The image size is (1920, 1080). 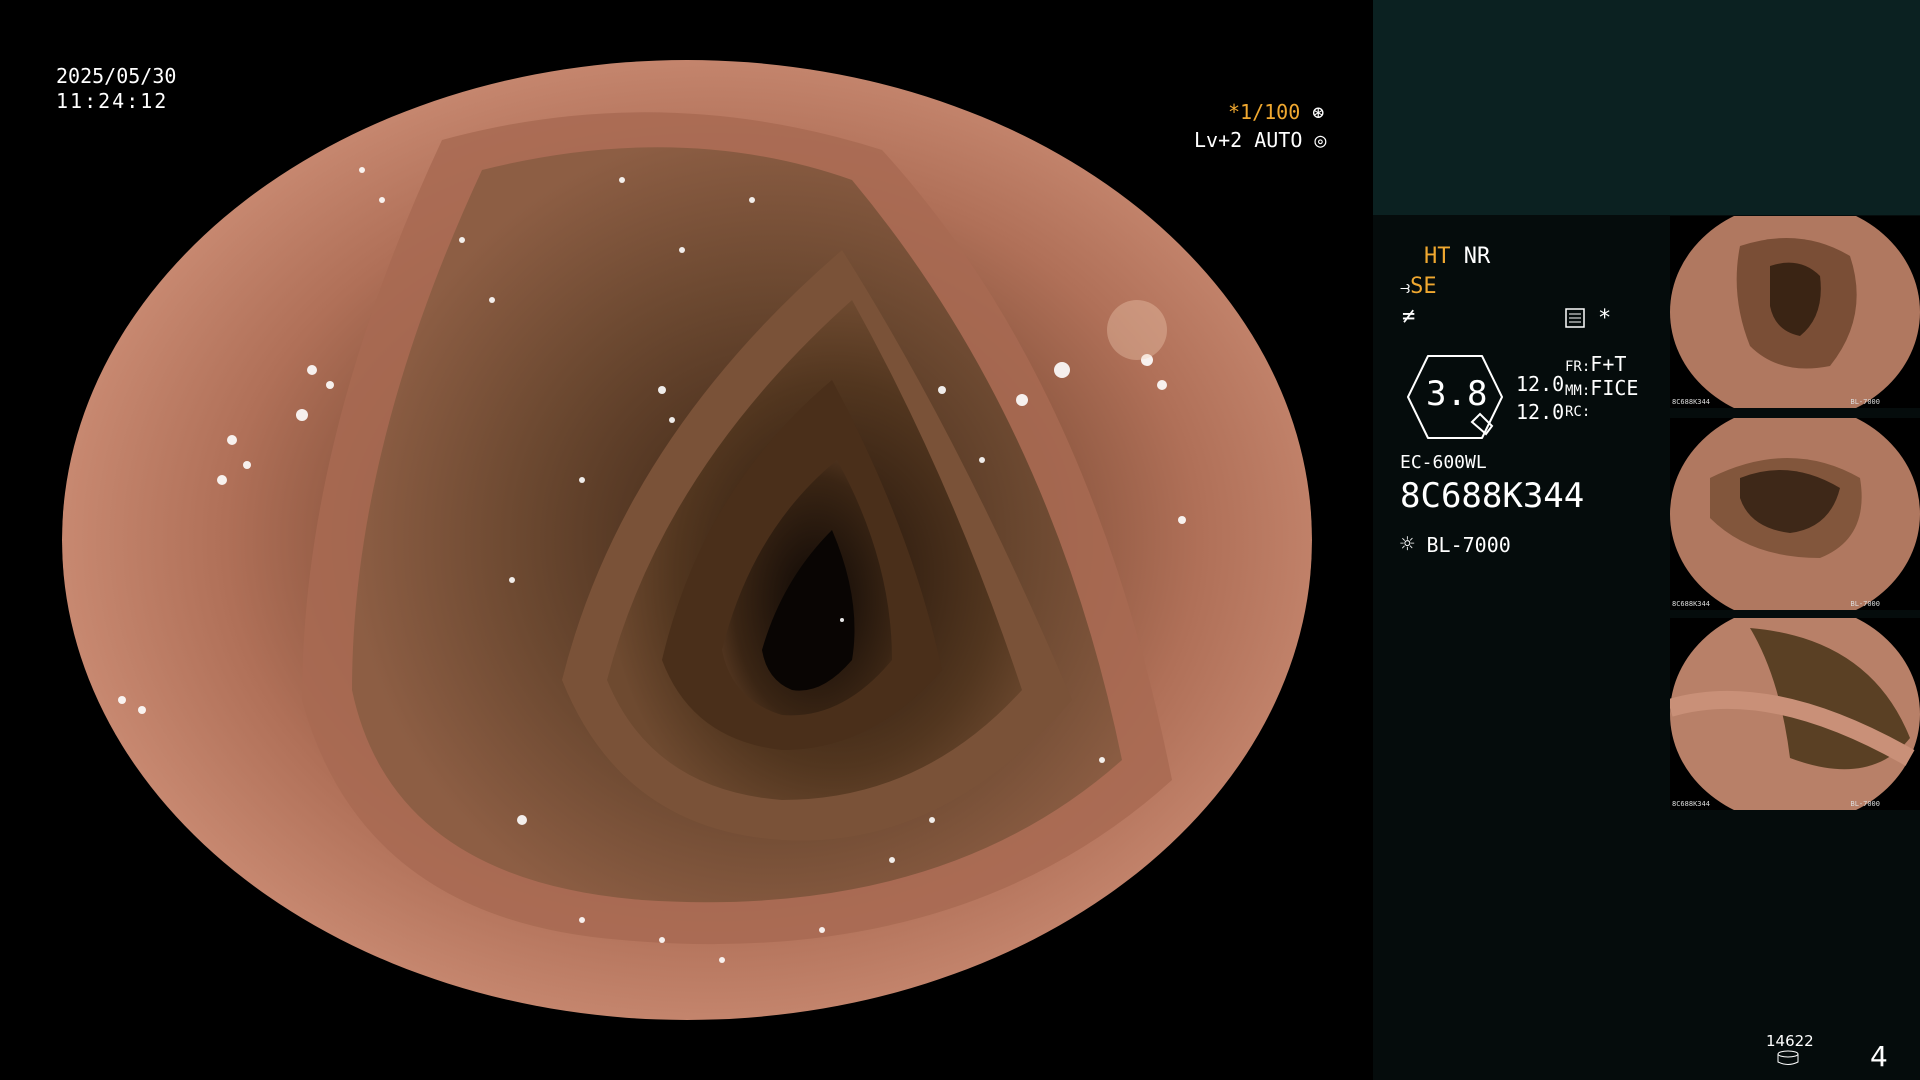 What do you see at coordinates (1691, 402) in the screenshot?
I see `thumb-1-serial: 8C688K344` at bounding box center [1691, 402].